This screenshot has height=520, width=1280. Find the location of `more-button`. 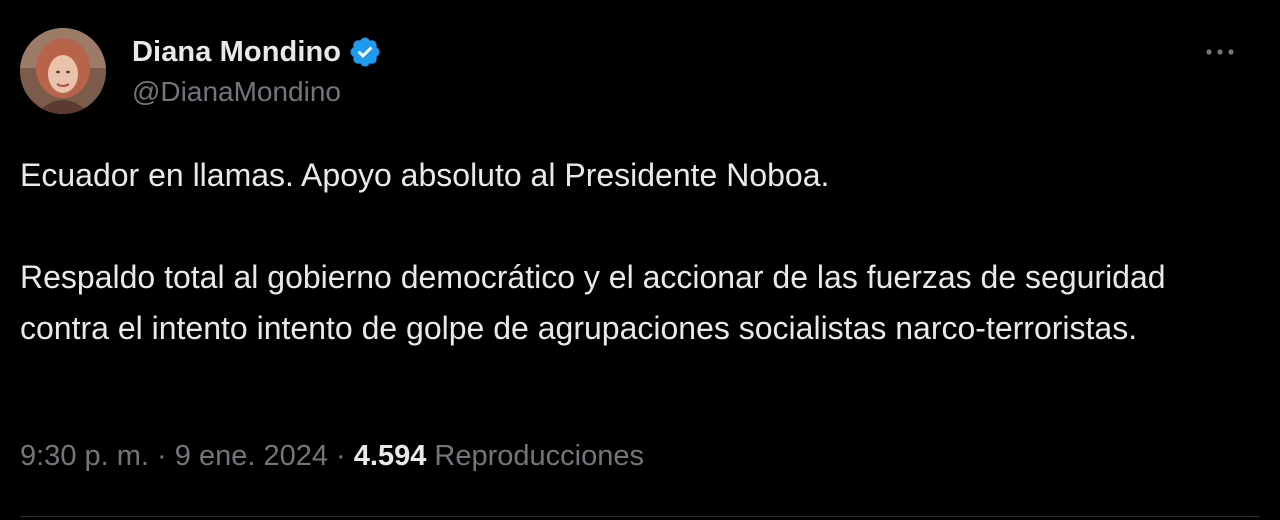

more-button is located at coordinates (1220, 52).